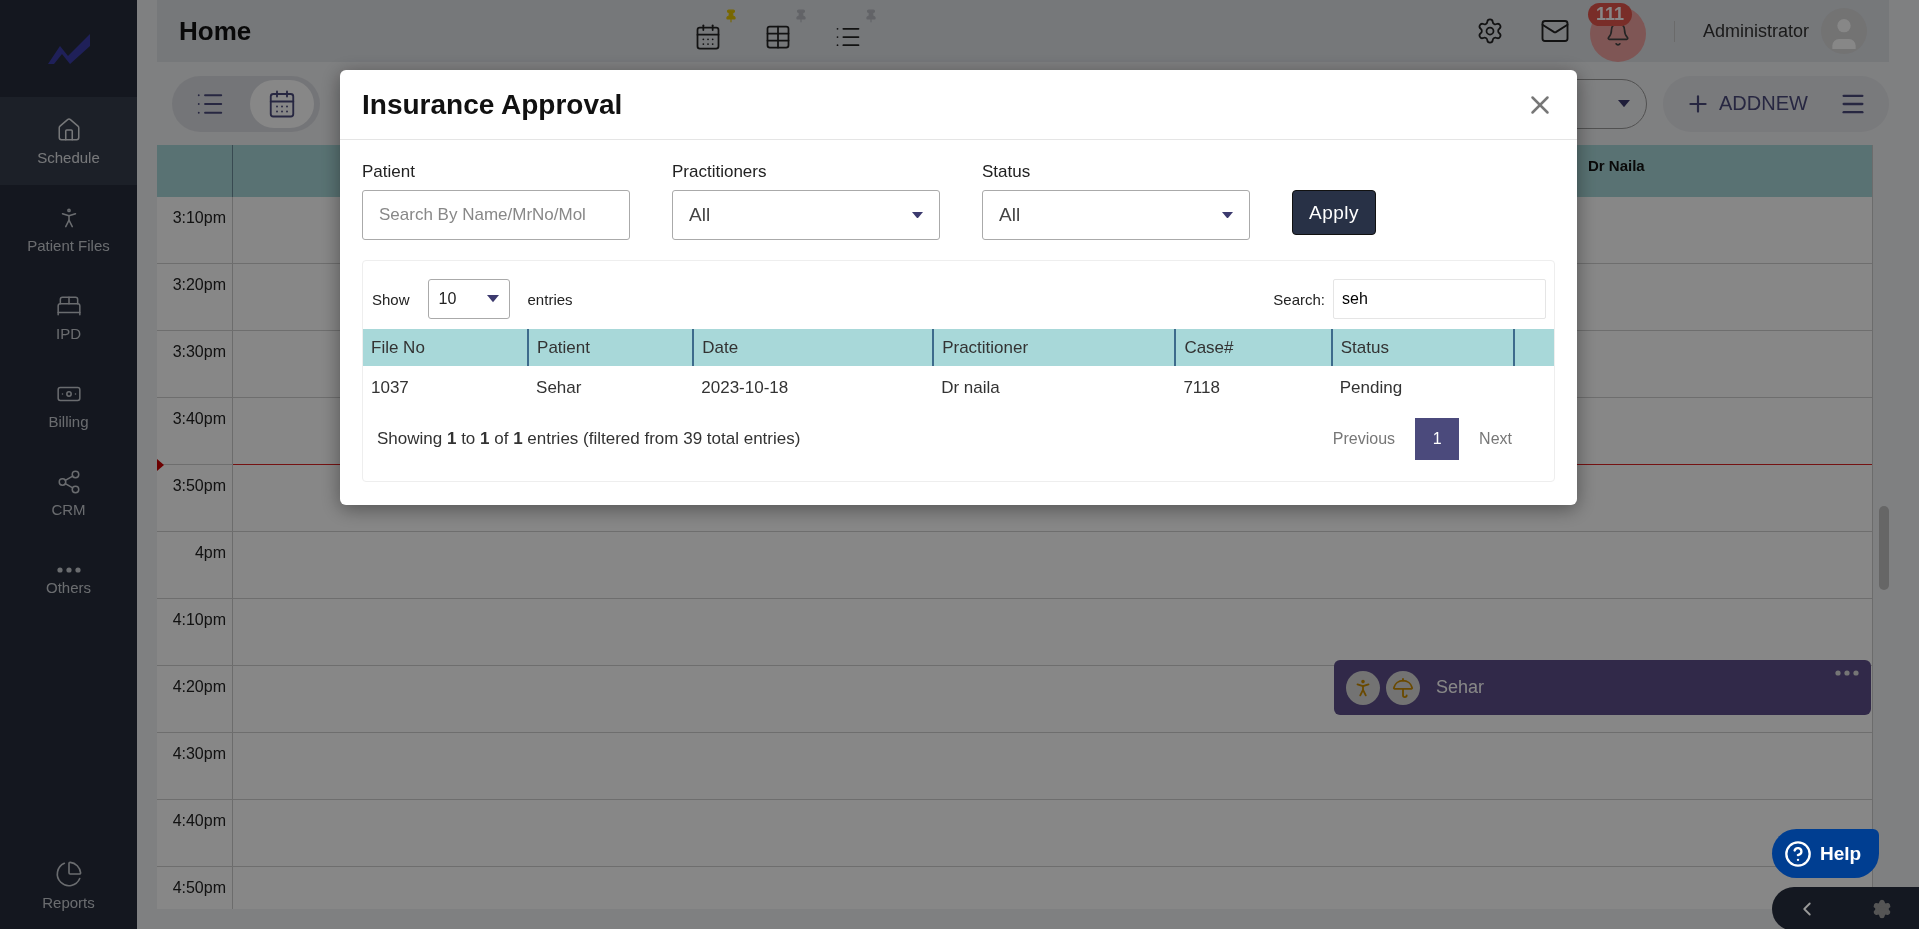 The width and height of the screenshot is (1919, 929). What do you see at coordinates (1299, 299) in the screenshot?
I see `search-label: Search:` at bounding box center [1299, 299].